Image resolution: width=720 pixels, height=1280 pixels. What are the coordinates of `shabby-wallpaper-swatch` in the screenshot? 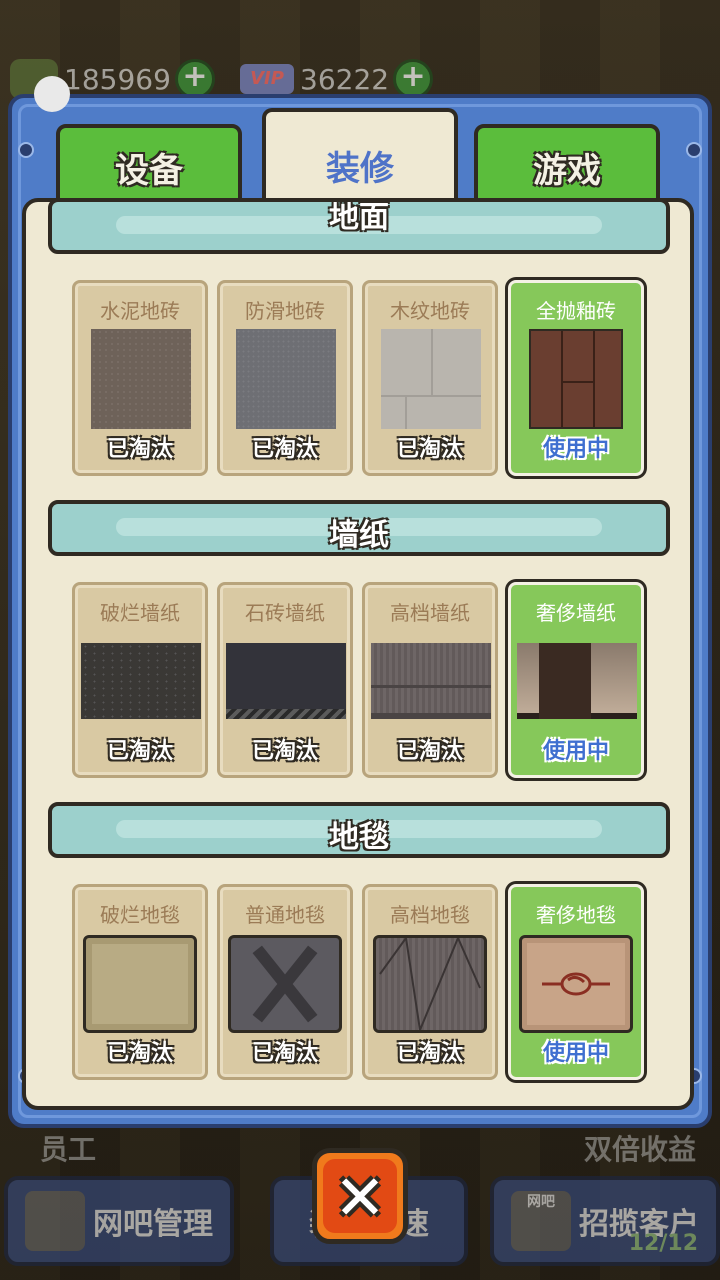 It's located at (141, 681).